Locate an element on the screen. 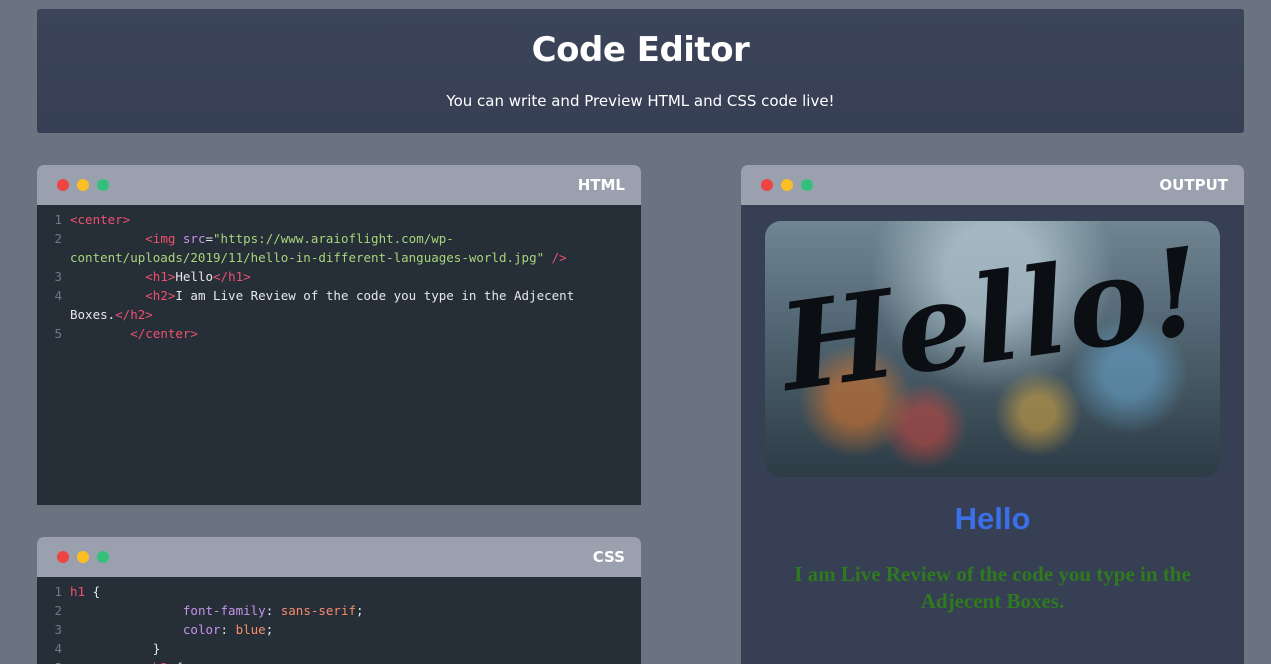 This screenshot has width=1271, height=664. html-editor-titlebar: HTML is located at coordinates (339, 185).